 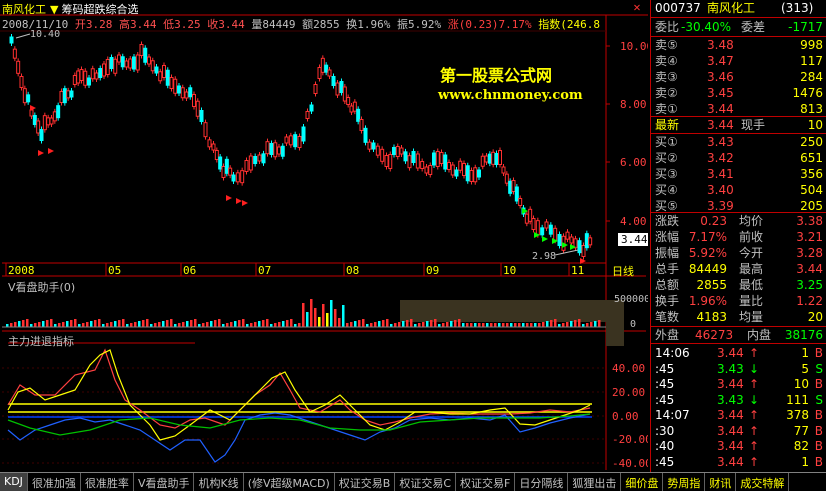 I want to click on x-axis-label: 07, so click(x=264, y=270).